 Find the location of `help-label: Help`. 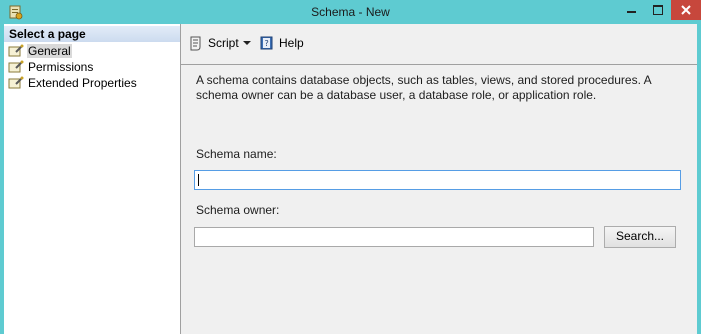

help-label: Help is located at coordinates (291, 43).